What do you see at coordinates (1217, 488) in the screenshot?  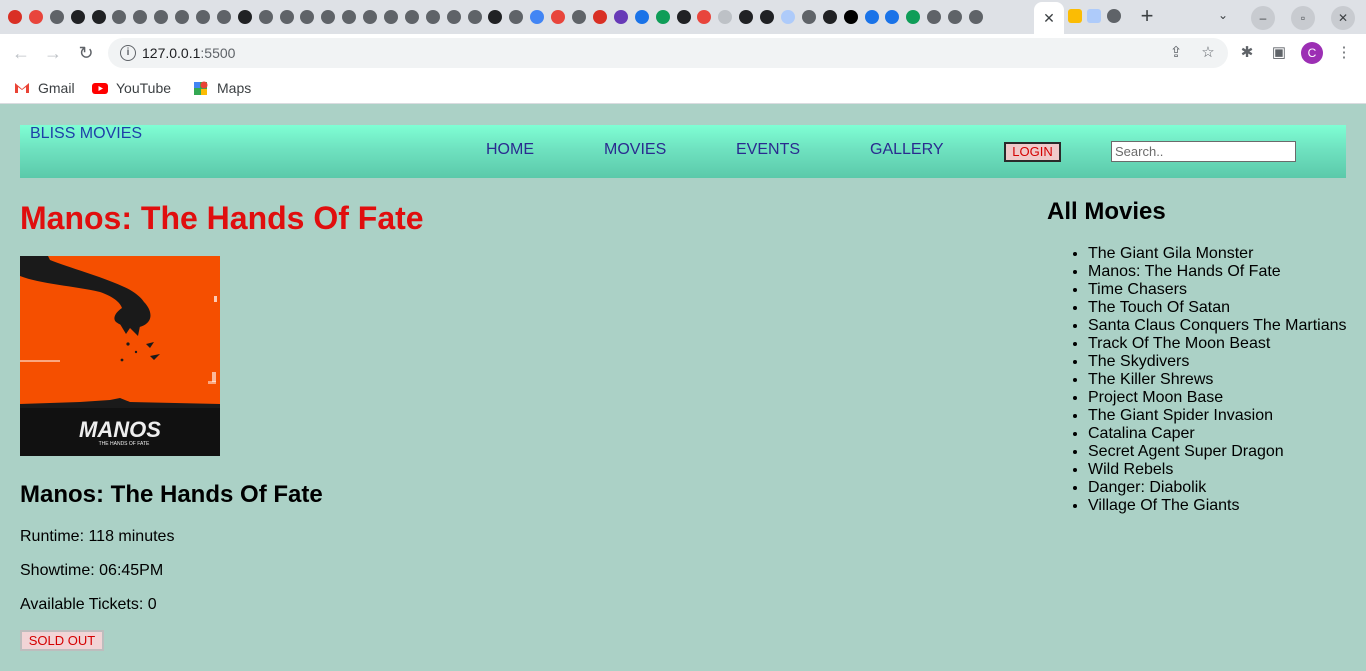 I see `list-item: Danger: Diabolik` at bounding box center [1217, 488].